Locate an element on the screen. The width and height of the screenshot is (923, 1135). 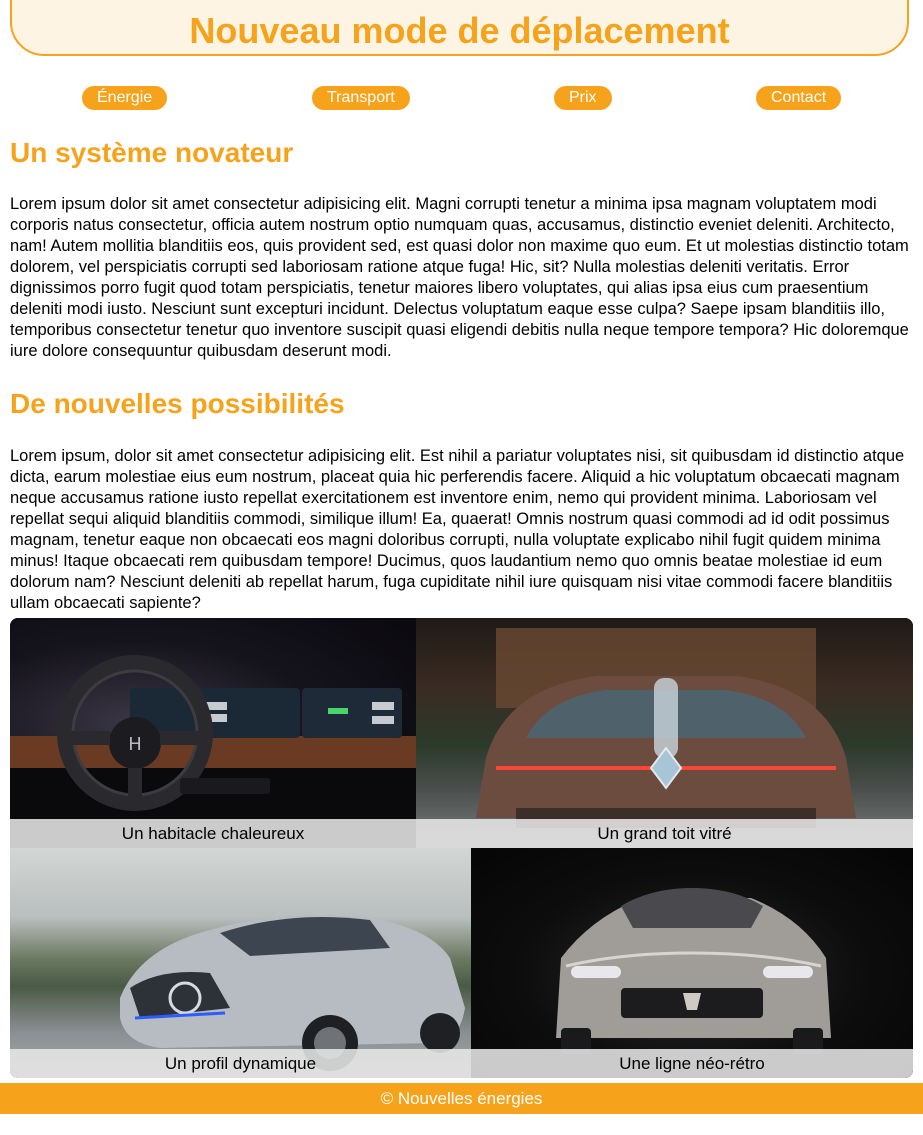
copyright-text: © Nouvelles énergies is located at coordinates (461, 1098).